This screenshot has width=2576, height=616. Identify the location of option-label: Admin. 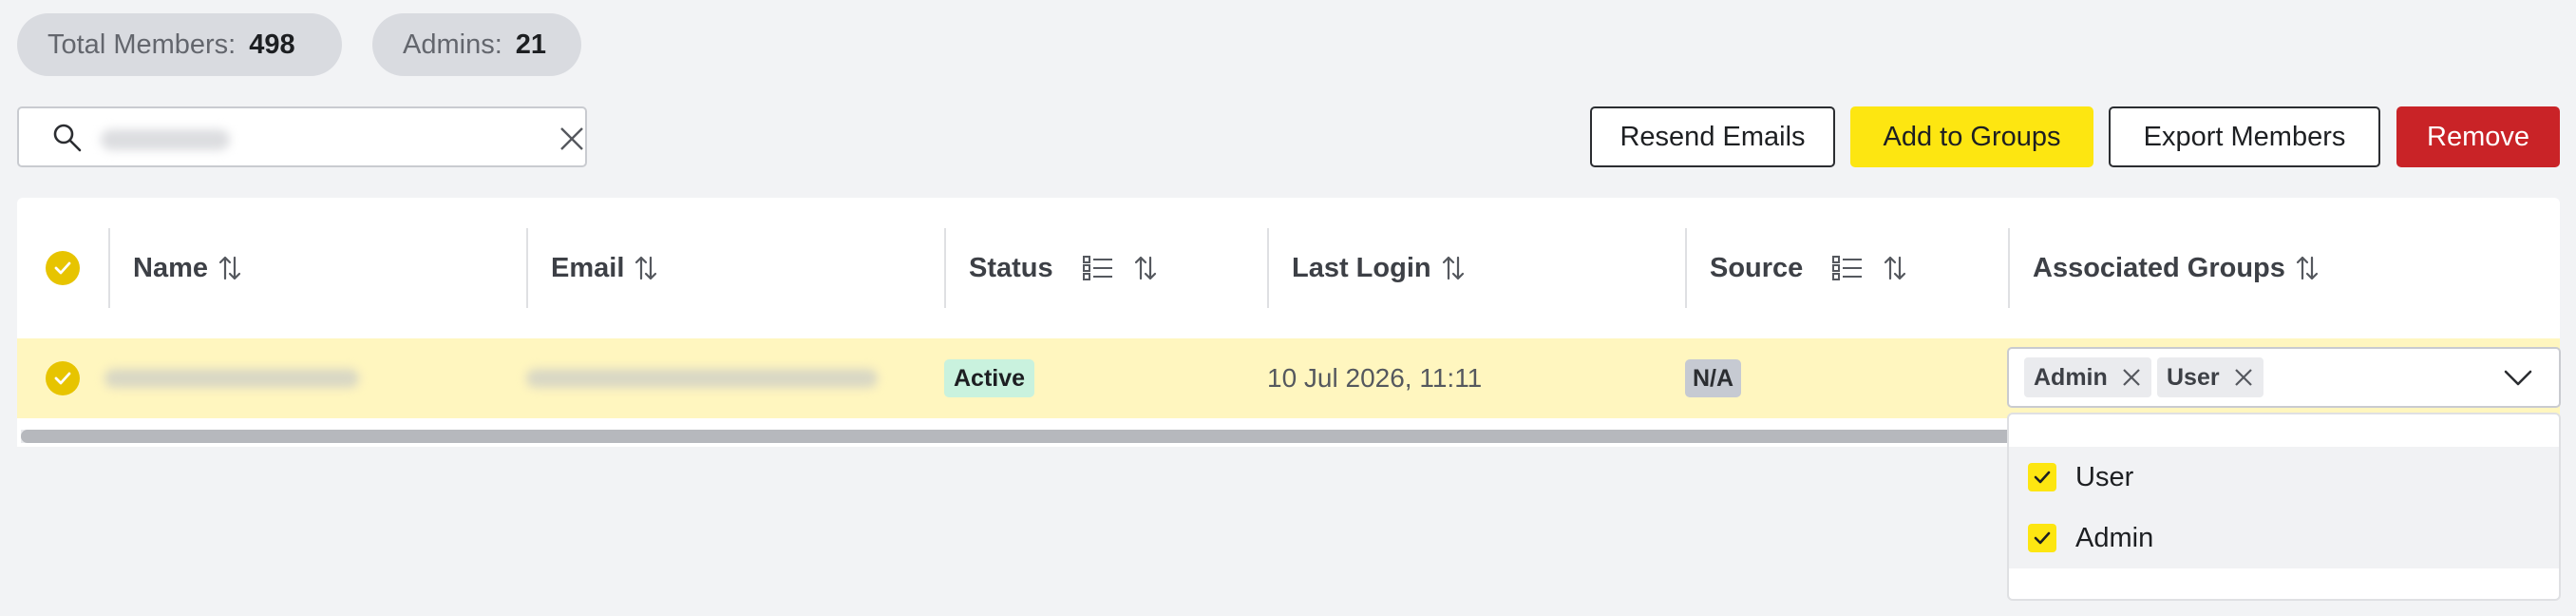
(2114, 537).